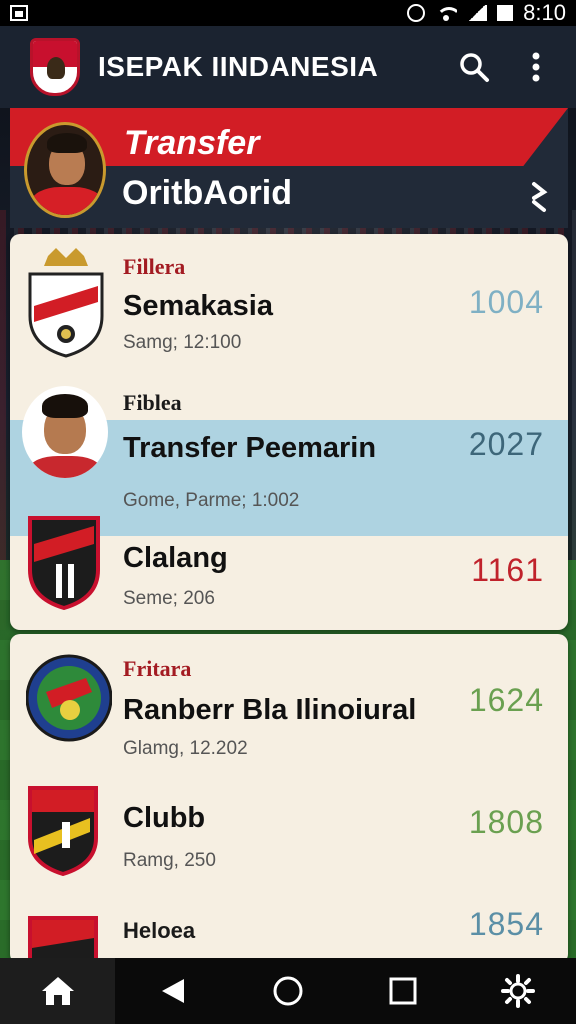 The height and width of the screenshot is (1024, 576). Describe the element at coordinates (289, 168) in the screenshot. I see `transfer-banner: Transfer OritbAorid` at that location.